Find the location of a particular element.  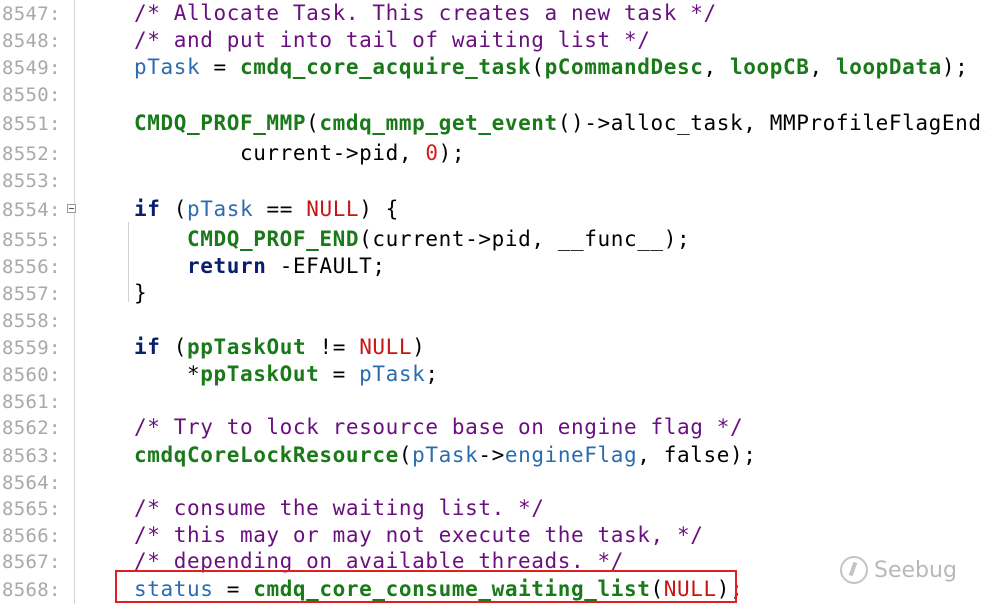

highlight-box is located at coordinates (426, 586).